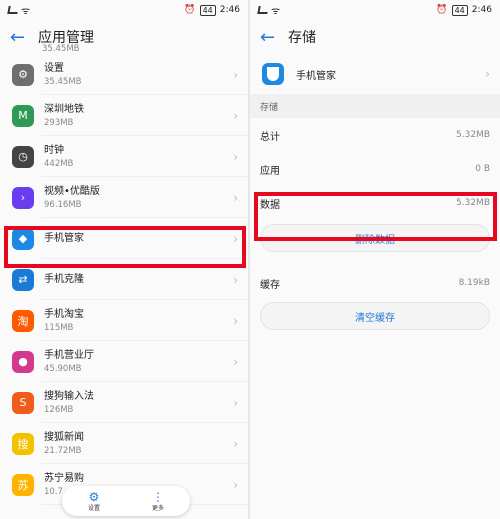 Image resolution: width=500 pixels, height=519 pixels. What do you see at coordinates (64, 109) in the screenshot?
I see `app-name: 深圳地铁` at bounding box center [64, 109].